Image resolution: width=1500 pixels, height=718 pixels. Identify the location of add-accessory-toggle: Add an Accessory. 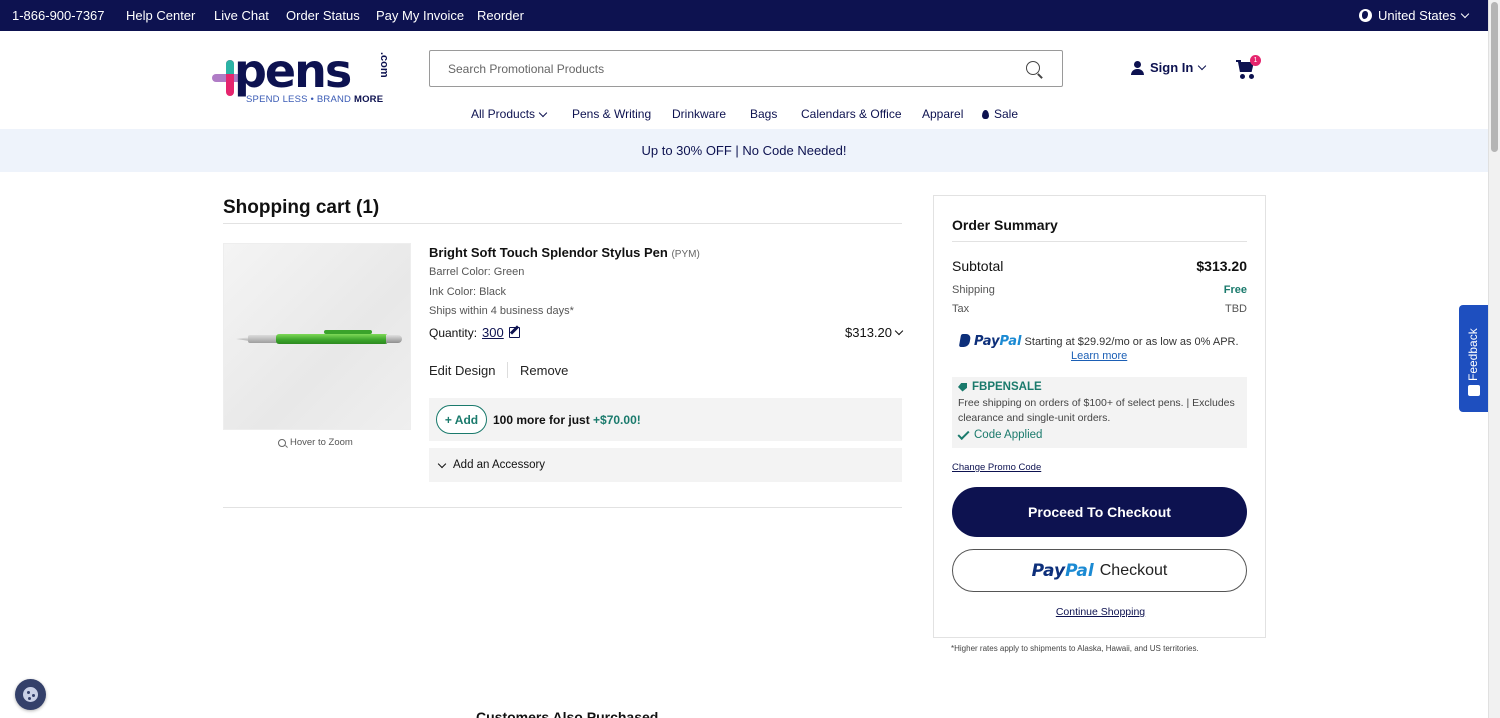
(665, 465).